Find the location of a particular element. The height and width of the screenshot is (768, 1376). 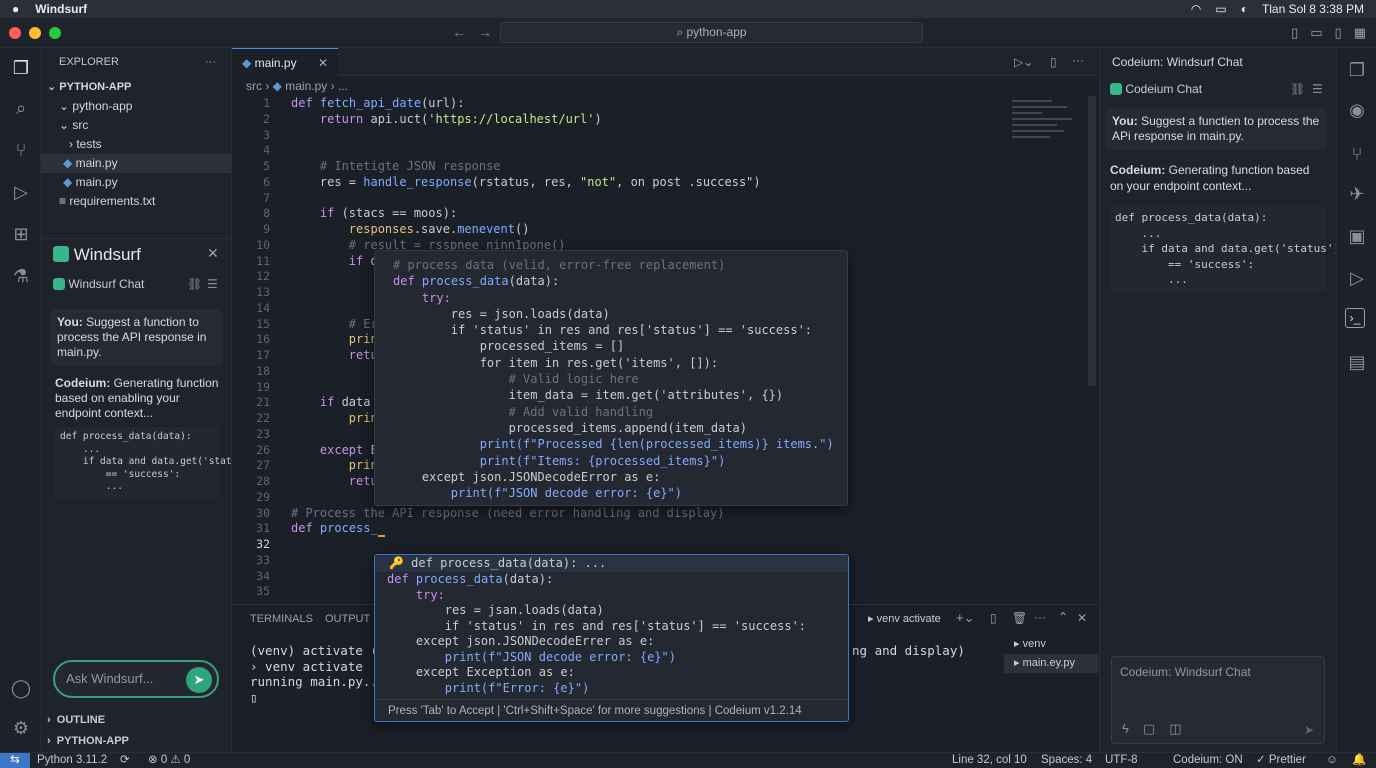

peek-line: print(f"Items: {processed_items}") is located at coordinates (559, 460).